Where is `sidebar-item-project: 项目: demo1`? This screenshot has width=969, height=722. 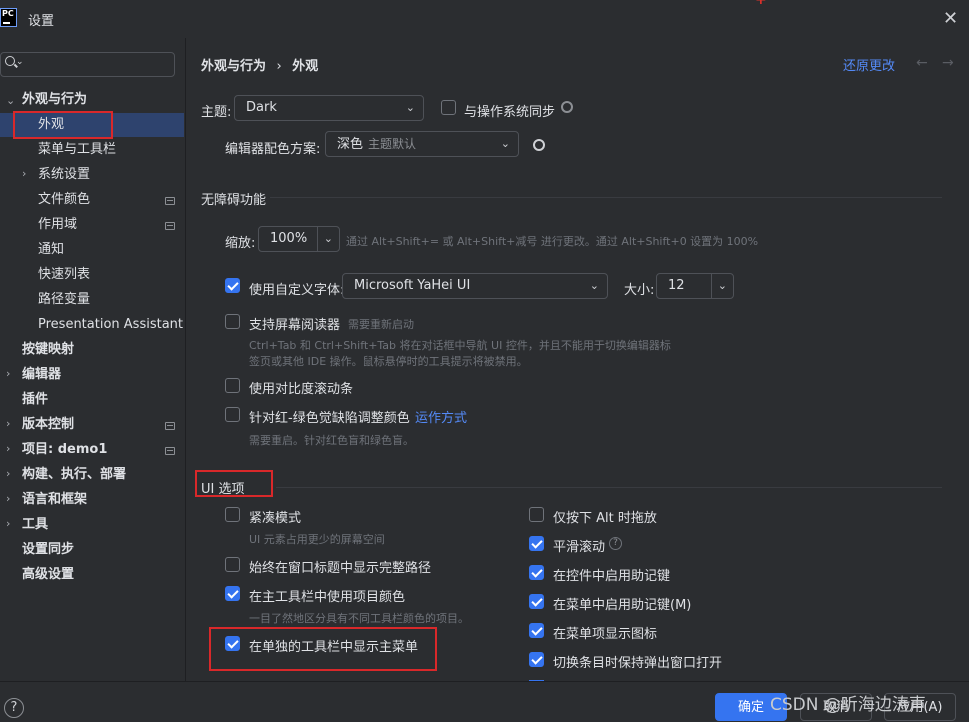
sidebar-item-project: 项目: demo1 is located at coordinates (64, 450).